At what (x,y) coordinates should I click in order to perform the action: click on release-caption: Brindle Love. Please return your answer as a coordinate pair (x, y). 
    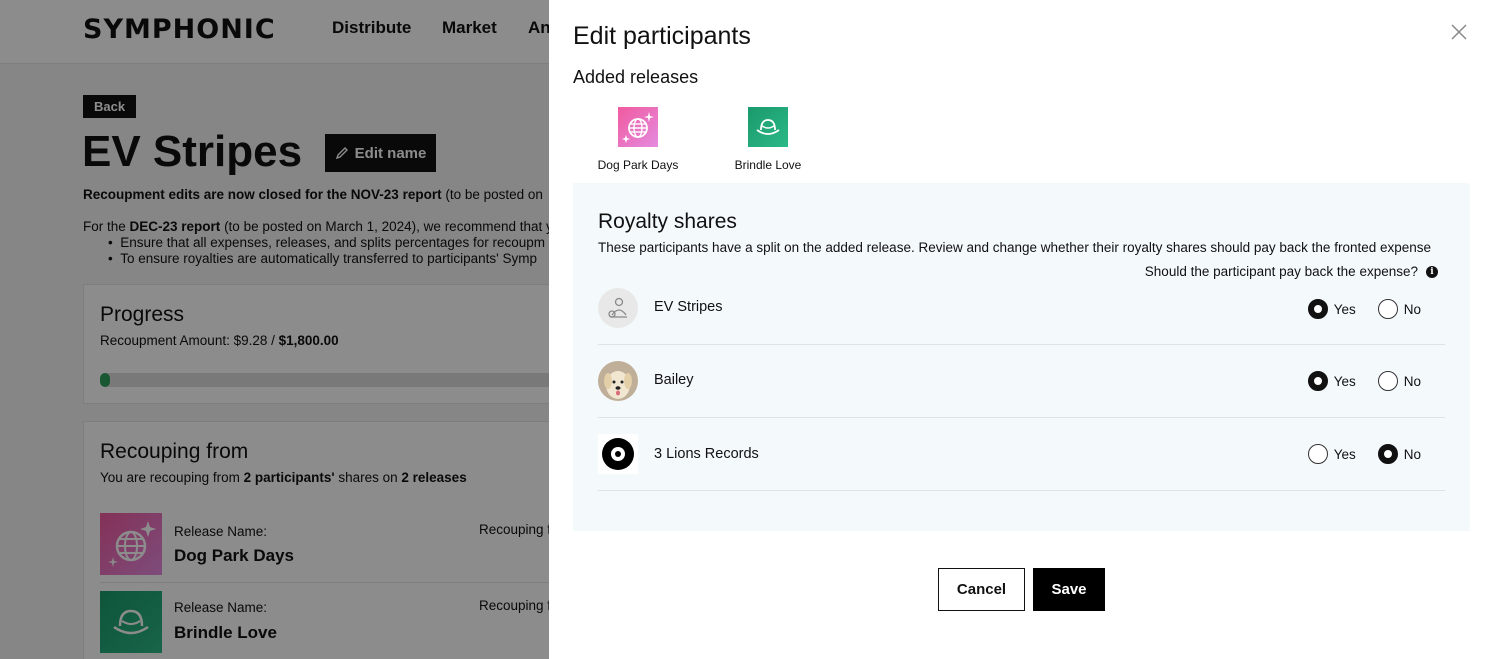
    Looking at the image, I should click on (768, 165).